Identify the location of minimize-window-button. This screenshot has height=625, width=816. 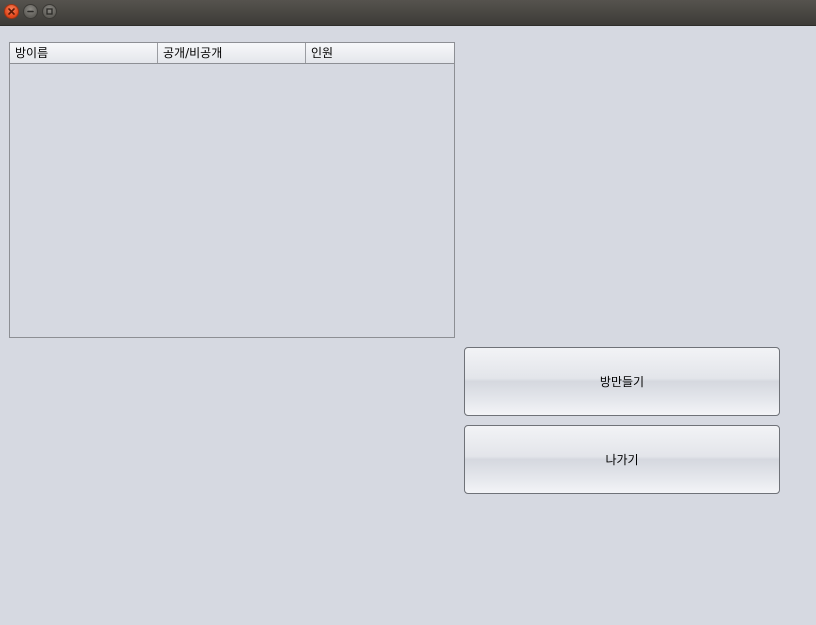
(30, 11).